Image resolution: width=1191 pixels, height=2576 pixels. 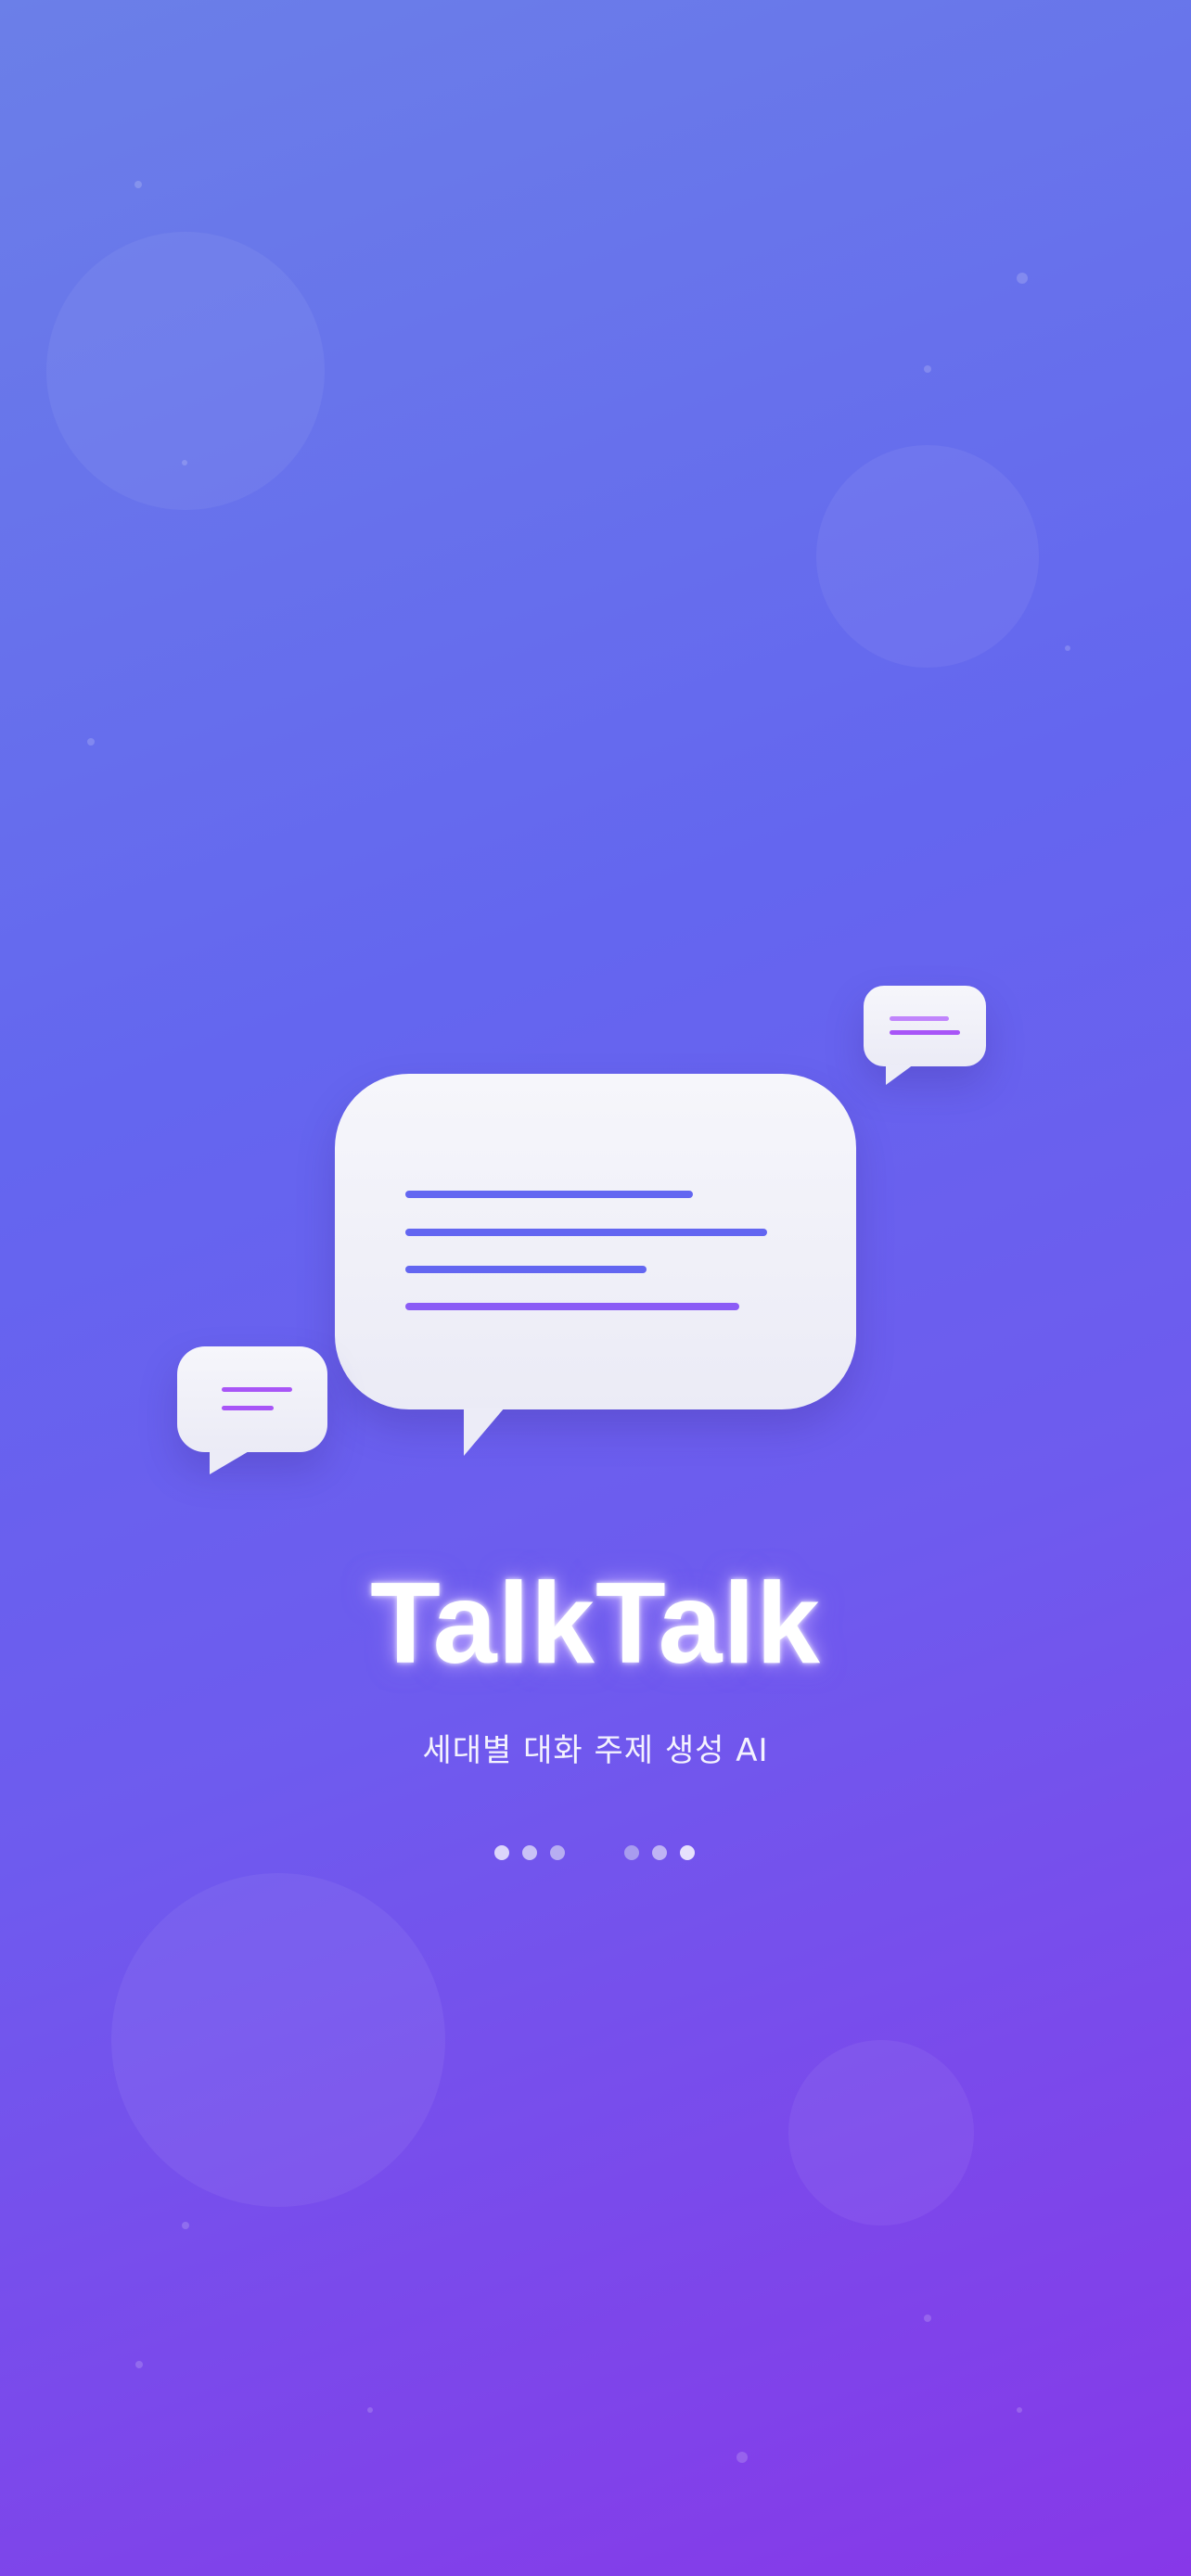 What do you see at coordinates (484, 1432) in the screenshot?
I see `main-bubble-tail` at bounding box center [484, 1432].